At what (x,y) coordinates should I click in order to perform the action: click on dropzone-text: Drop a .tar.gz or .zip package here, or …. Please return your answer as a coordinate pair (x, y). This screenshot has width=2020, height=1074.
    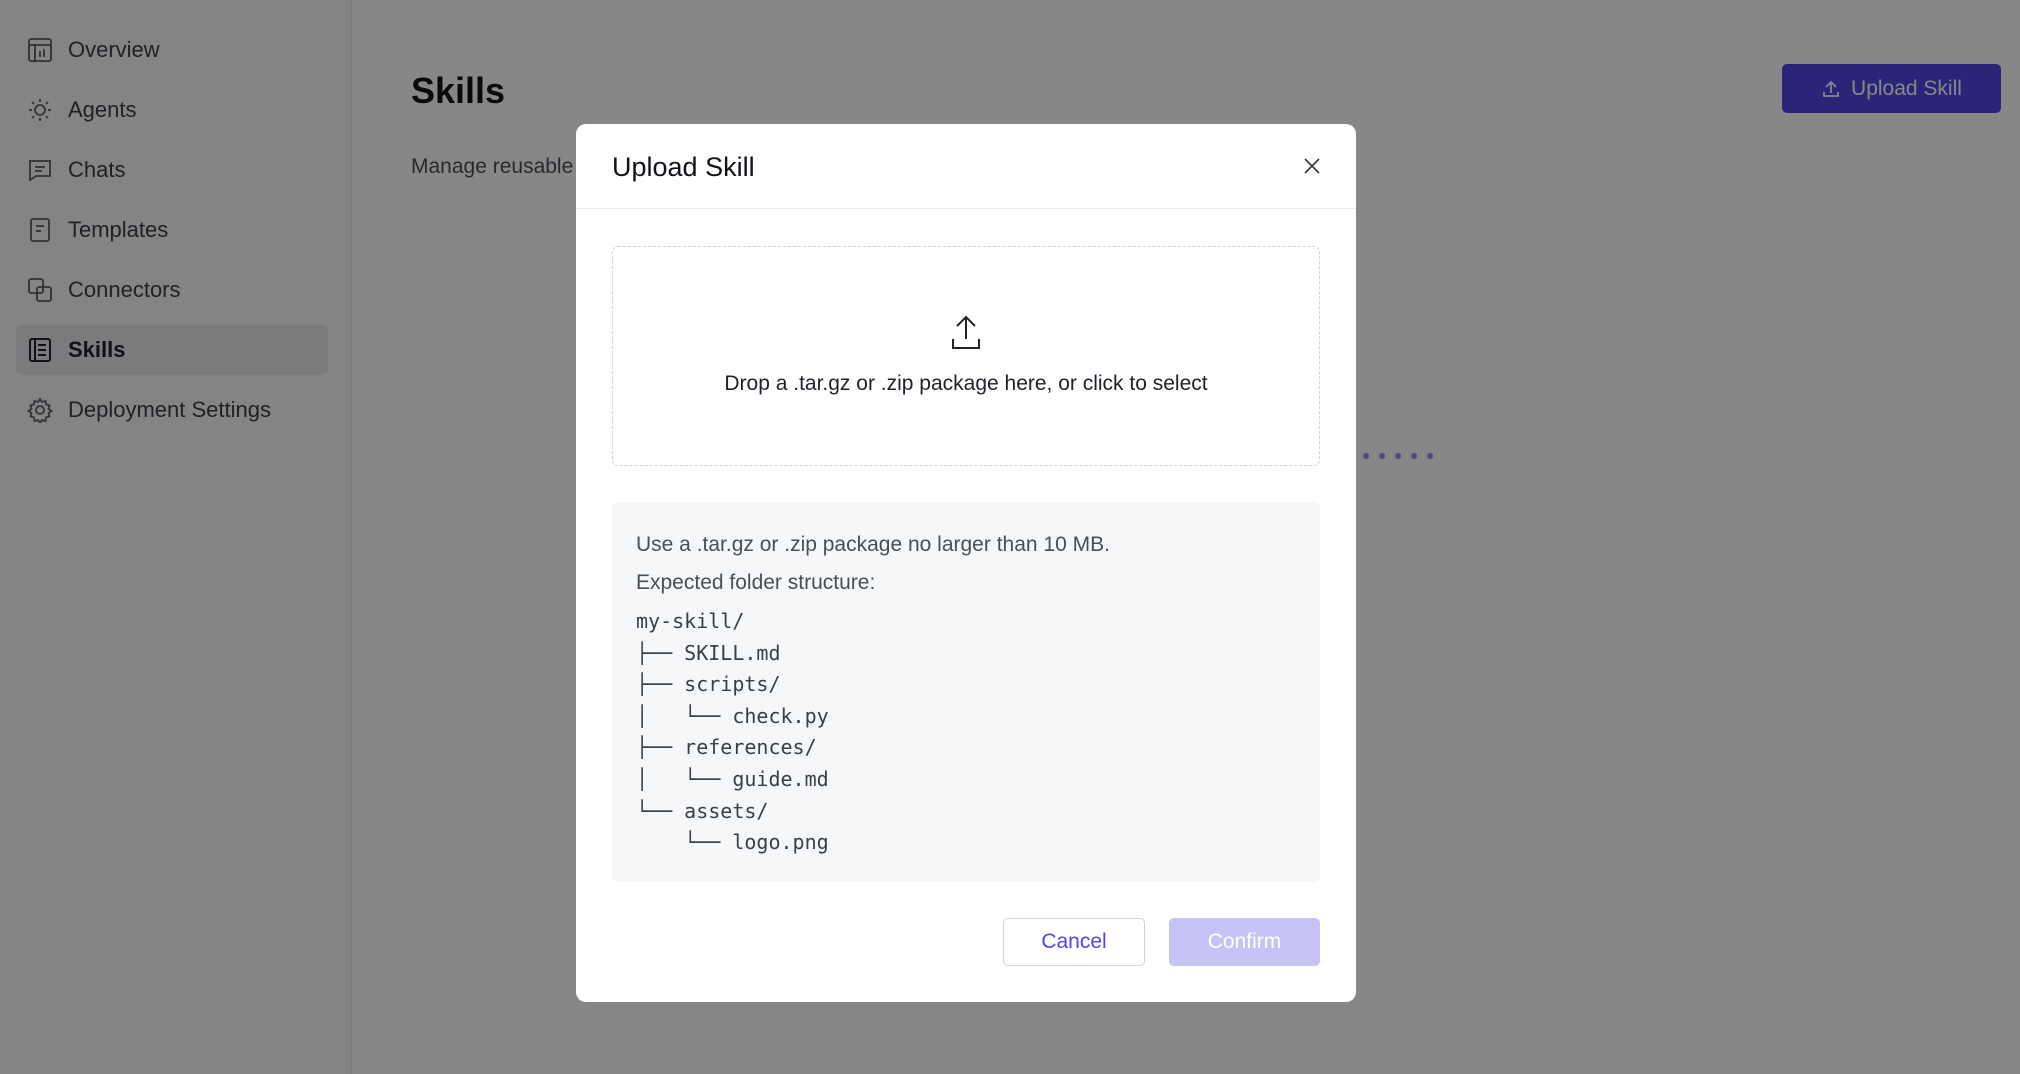
    Looking at the image, I should click on (966, 383).